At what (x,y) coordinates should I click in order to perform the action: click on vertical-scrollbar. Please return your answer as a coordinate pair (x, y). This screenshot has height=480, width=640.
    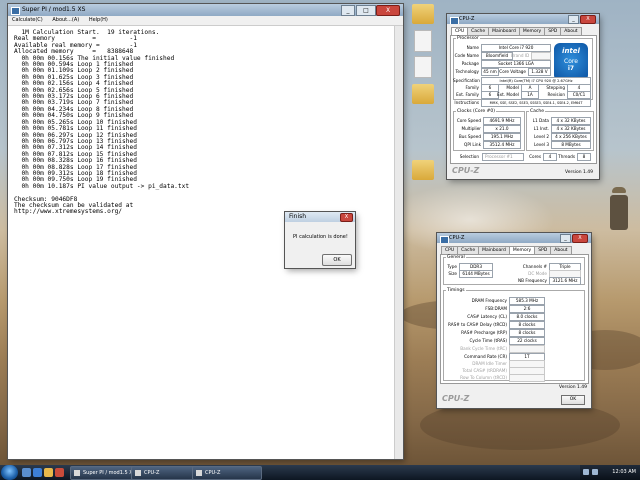
    Looking at the image, I should click on (398, 242).